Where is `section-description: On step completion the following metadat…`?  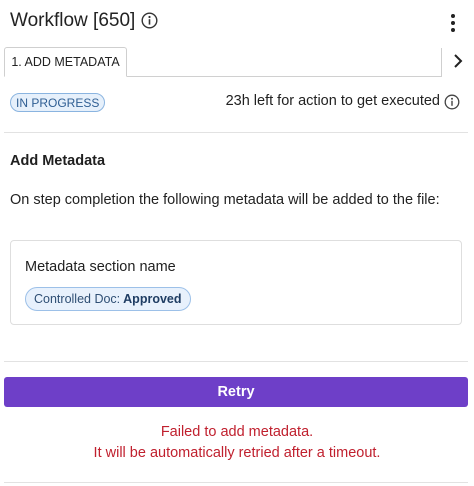 section-description: On step completion the following metadat… is located at coordinates (225, 200).